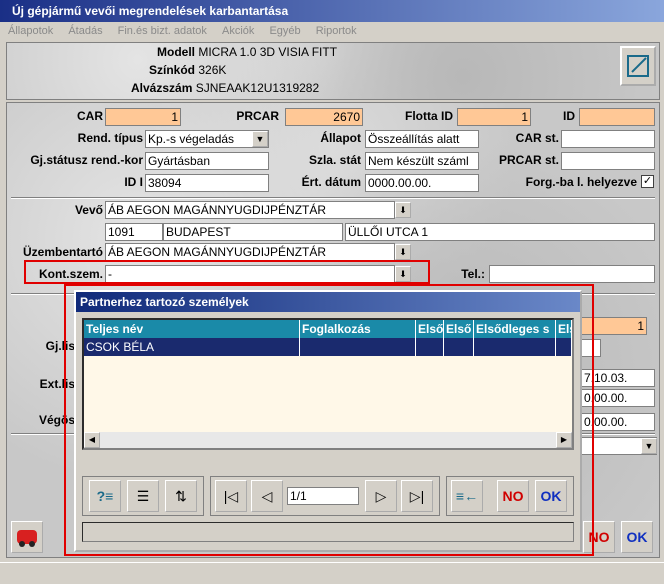 Image resolution: width=664 pixels, height=584 pixels. Describe the element at coordinates (172, 70) in the screenshot. I see `szinkod-label: Színkód` at that location.